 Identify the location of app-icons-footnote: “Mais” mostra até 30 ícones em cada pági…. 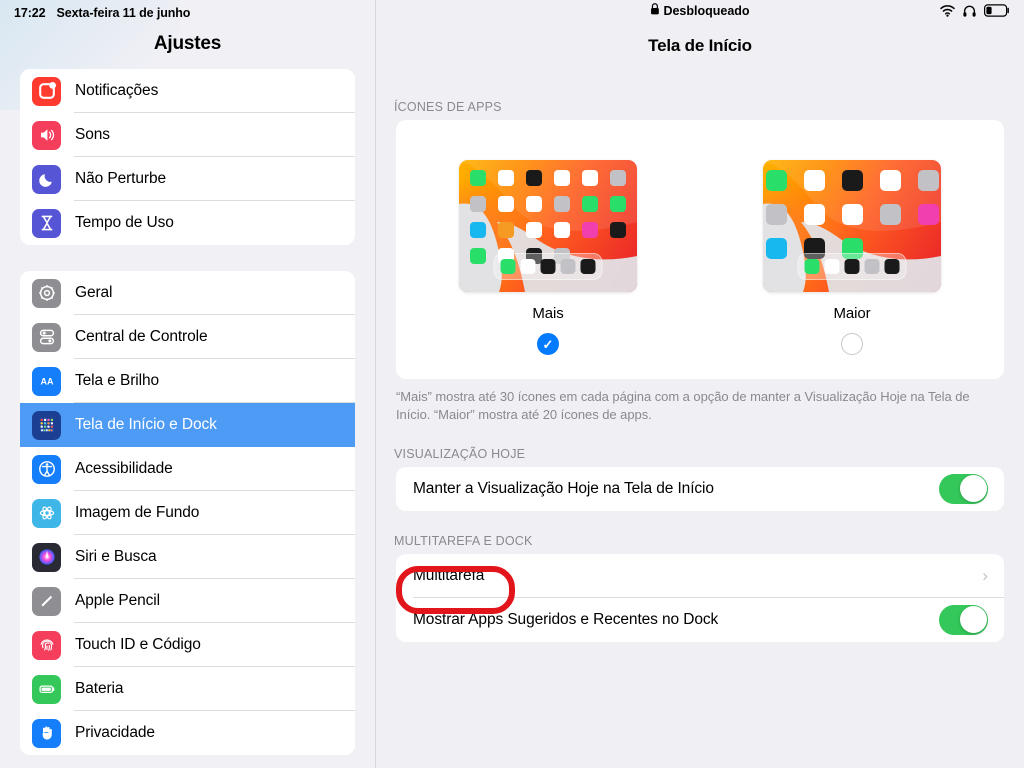
(683, 406).